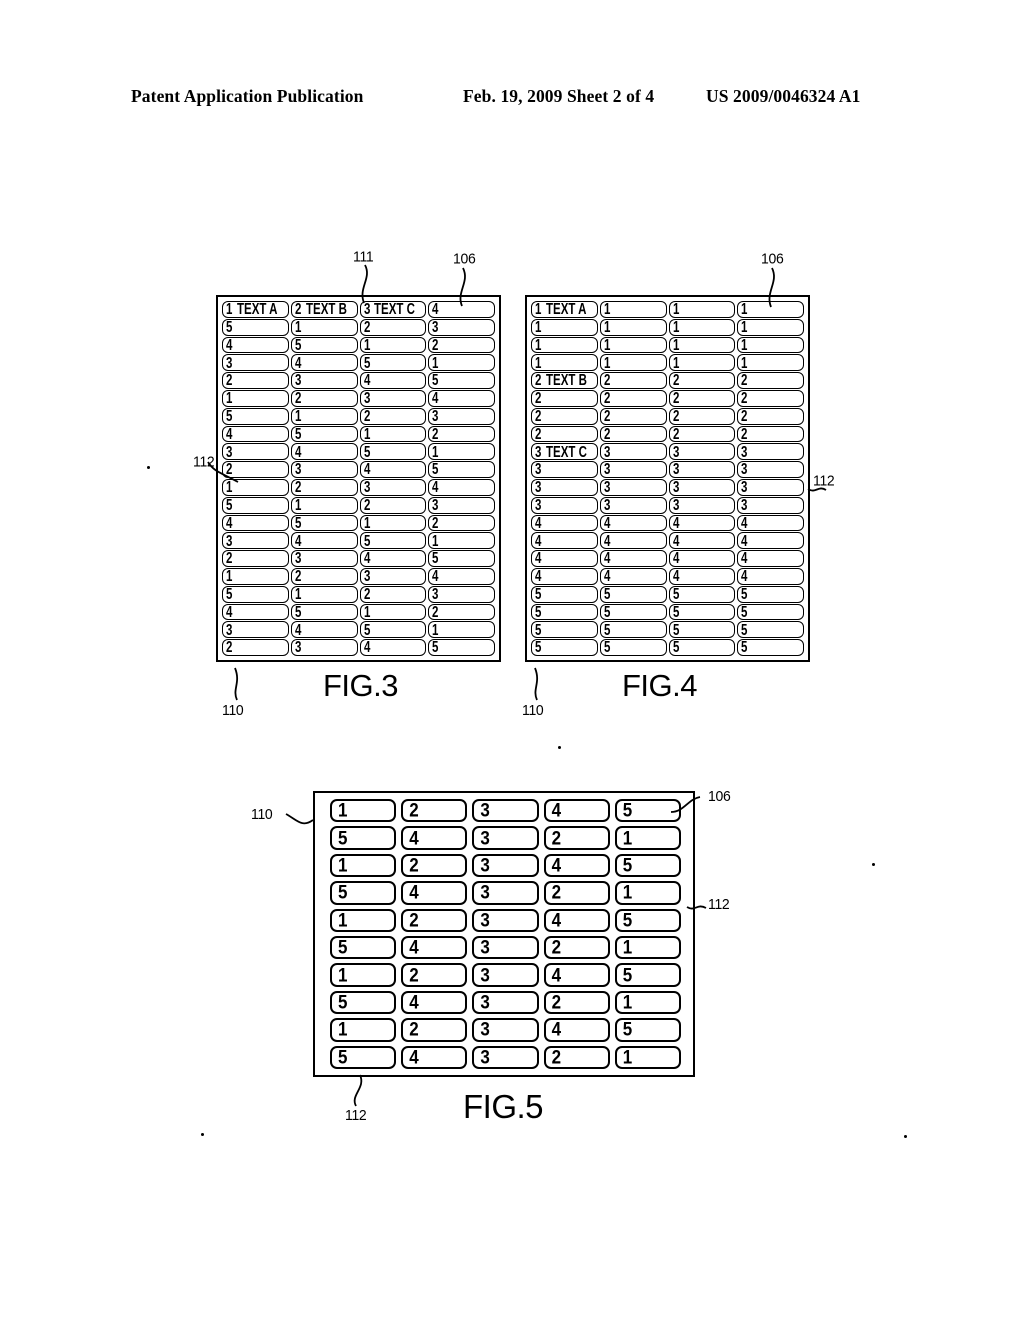 This screenshot has height=1320, width=1024. I want to click on label-cell: 1 TEXT A, so click(564, 309).